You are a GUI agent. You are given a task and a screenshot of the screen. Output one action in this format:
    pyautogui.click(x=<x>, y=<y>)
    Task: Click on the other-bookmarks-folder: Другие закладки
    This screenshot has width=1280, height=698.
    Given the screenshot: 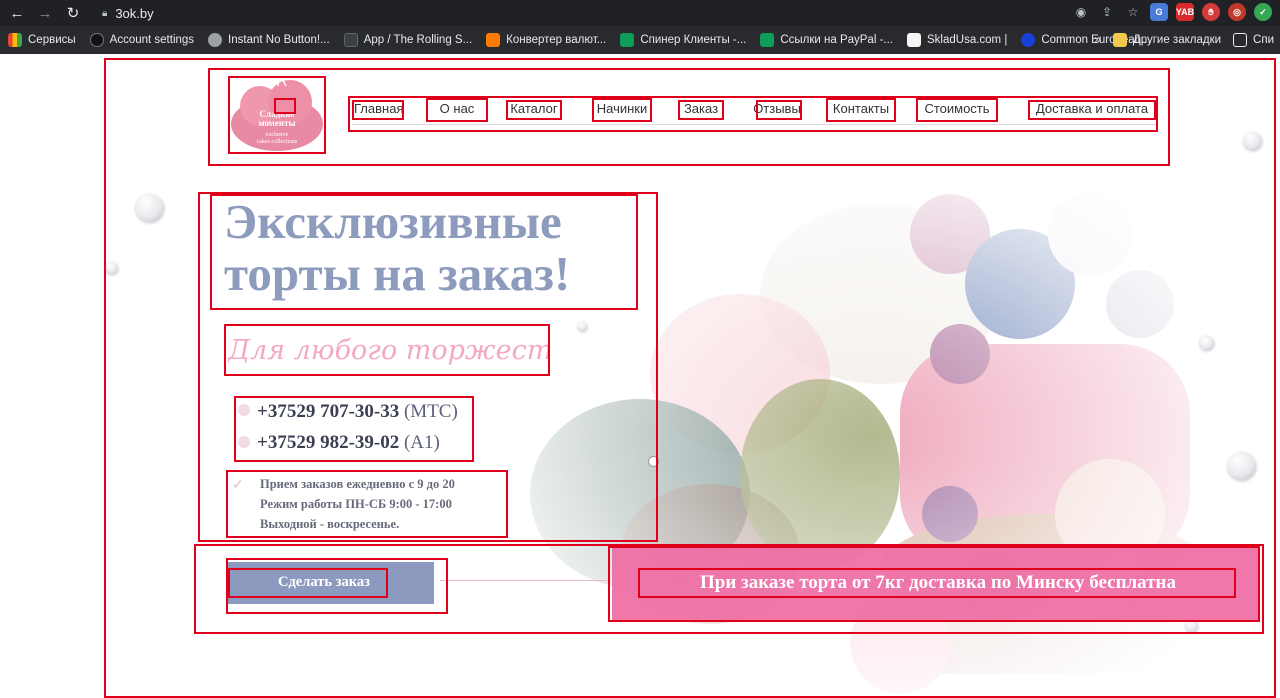 What is the action you would take?
    pyautogui.click(x=1167, y=40)
    